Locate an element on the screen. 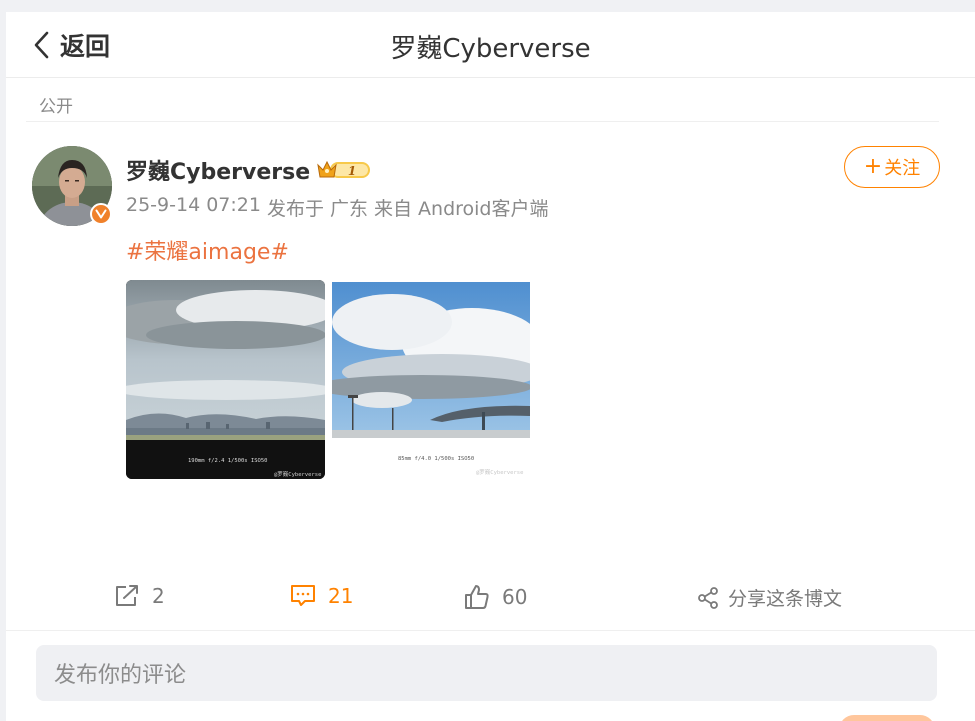 The height and width of the screenshot is (721, 975). post-image: 85mm f/4.0 1/500s ISO50 @罗巍Cyberverse is located at coordinates (431, 380).